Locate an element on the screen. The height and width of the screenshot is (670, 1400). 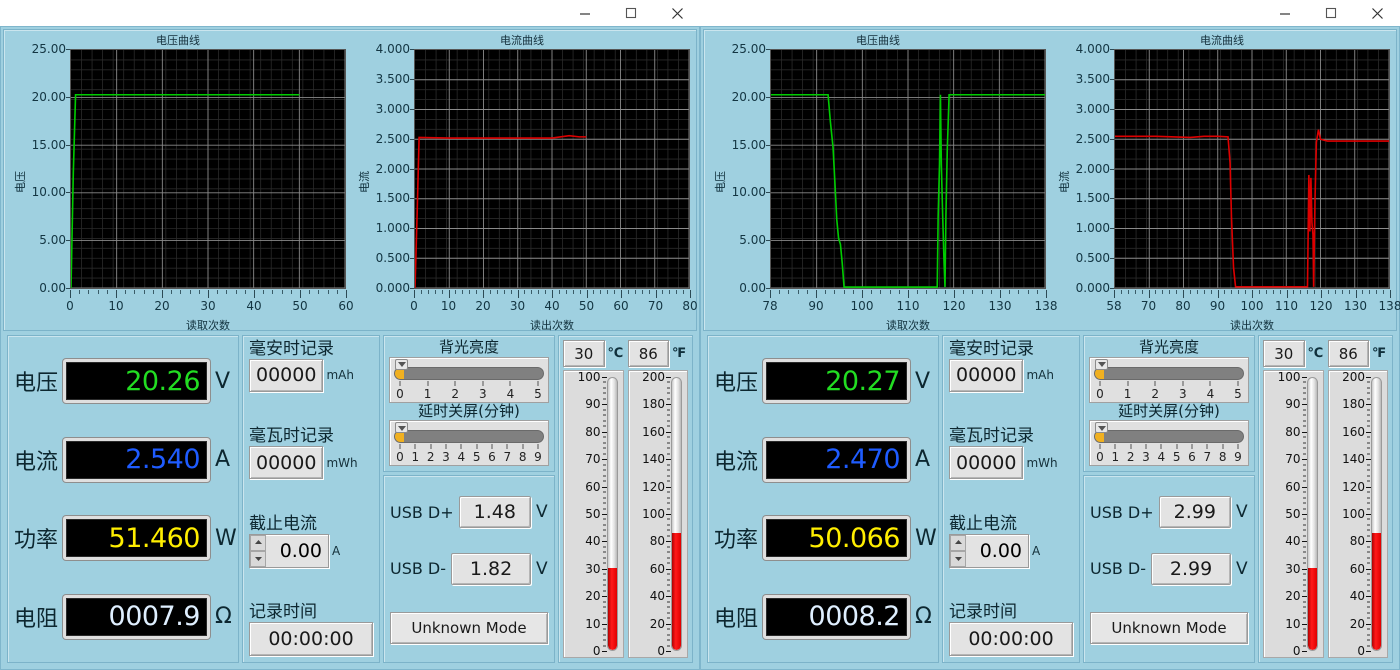
spinner-buttons is located at coordinates (958, 550).